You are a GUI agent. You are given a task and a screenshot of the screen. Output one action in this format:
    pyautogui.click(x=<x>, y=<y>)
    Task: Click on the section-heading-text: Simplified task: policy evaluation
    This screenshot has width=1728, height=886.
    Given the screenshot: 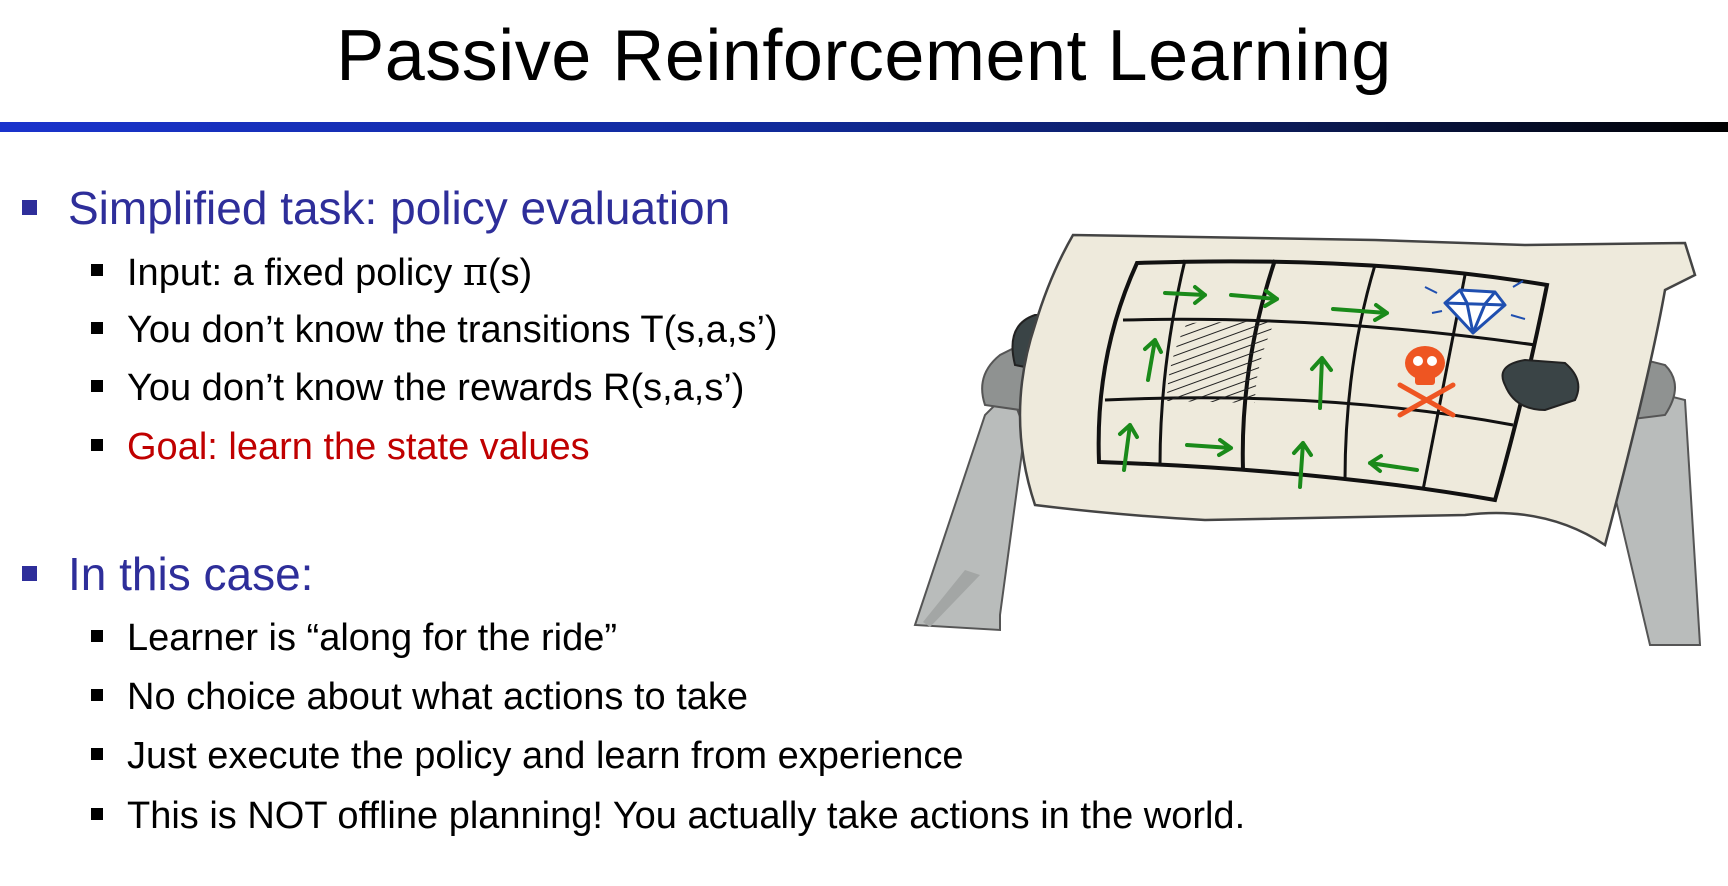 What is the action you would take?
    pyautogui.click(x=399, y=208)
    